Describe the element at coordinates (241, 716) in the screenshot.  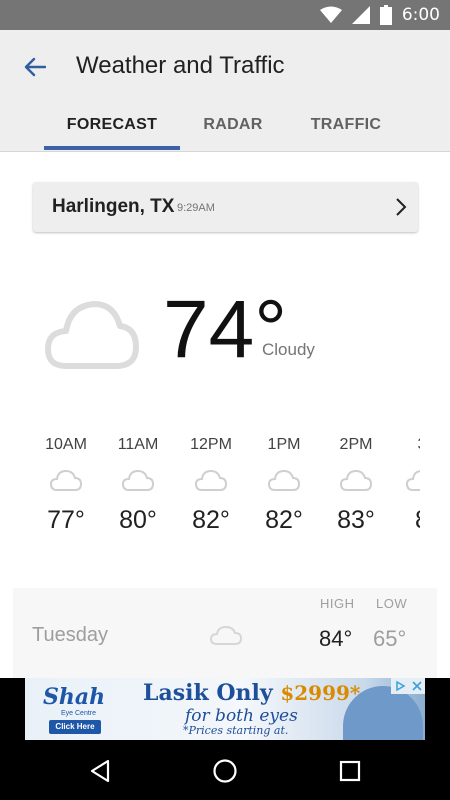
I see `ad-subline: for both eyes` at that location.